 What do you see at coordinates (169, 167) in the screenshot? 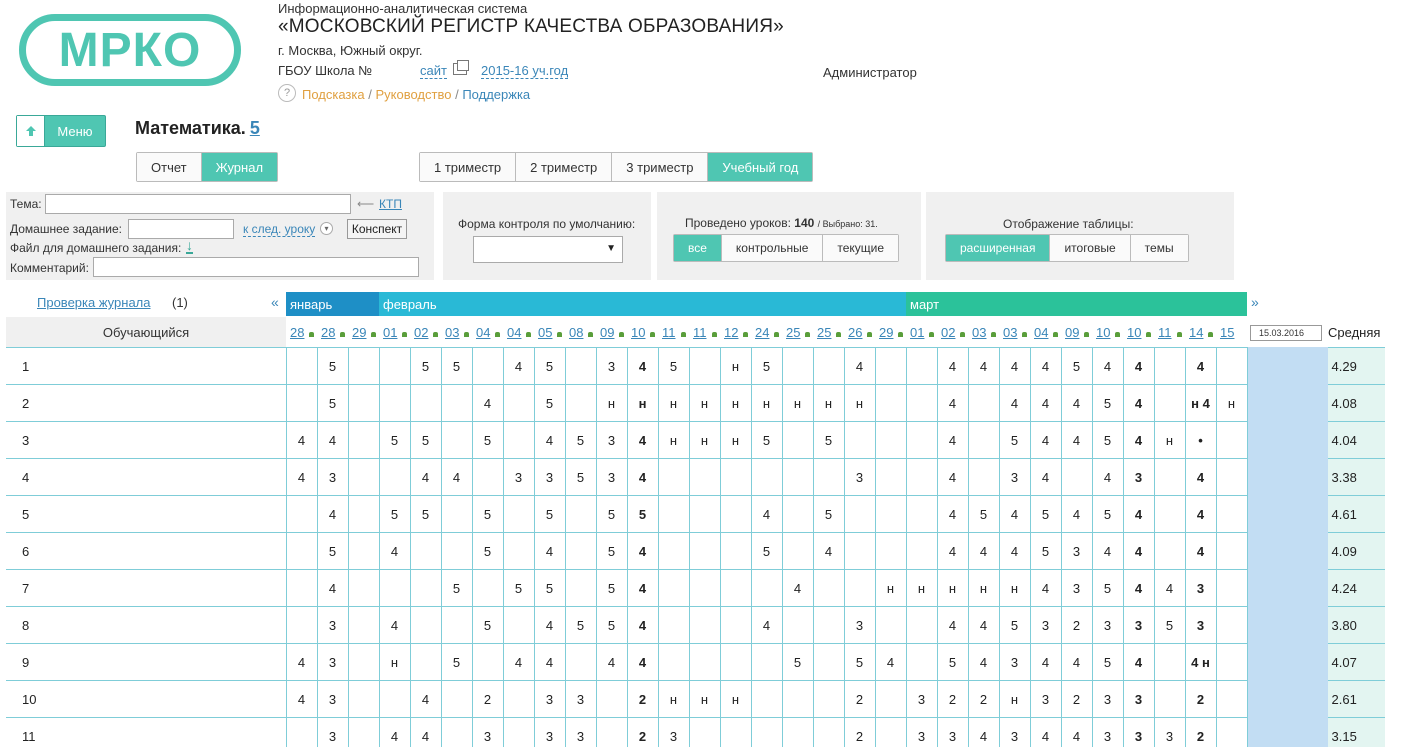
I see `tab-report: Отчет` at bounding box center [169, 167].